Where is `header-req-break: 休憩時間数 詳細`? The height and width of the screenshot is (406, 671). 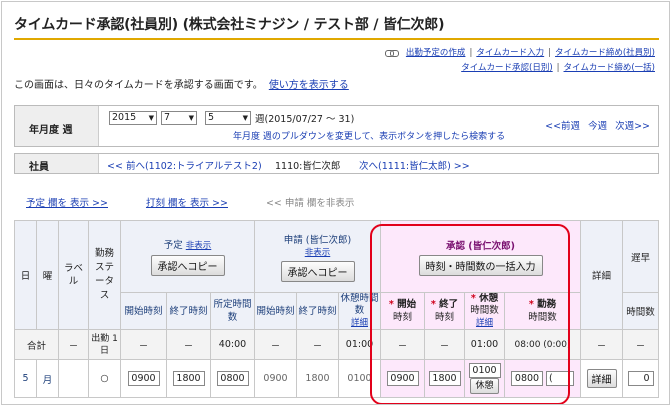 header-req-break: 休憩時間数 詳細 is located at coordinates (359, 311).